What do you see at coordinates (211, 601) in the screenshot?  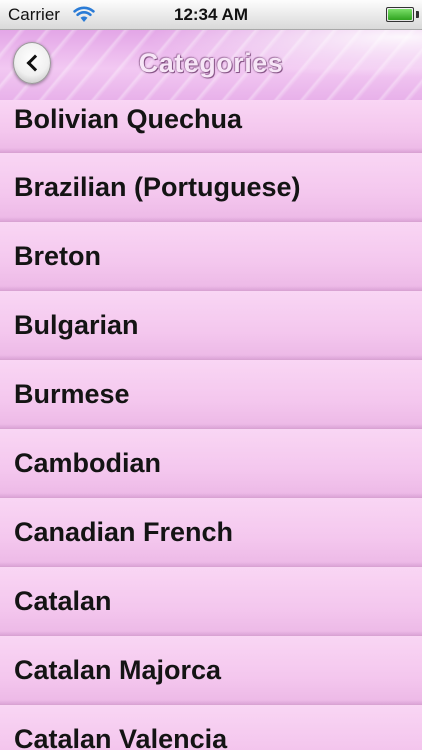 I see `list-item: Catalan` at bounding box center [211, 601].